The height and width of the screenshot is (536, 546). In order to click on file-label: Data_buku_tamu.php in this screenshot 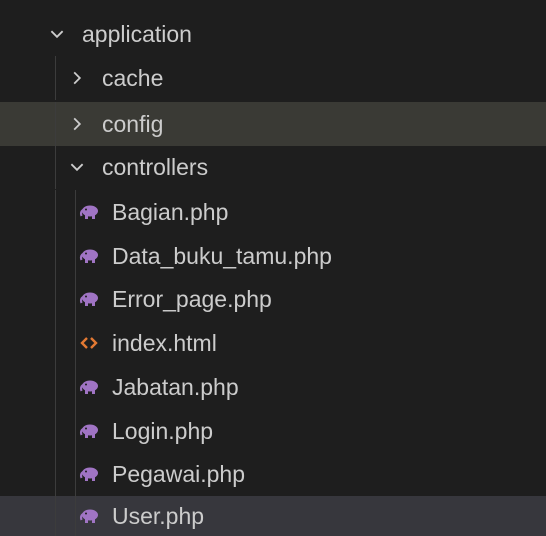, I will do `click(222, 255)`.